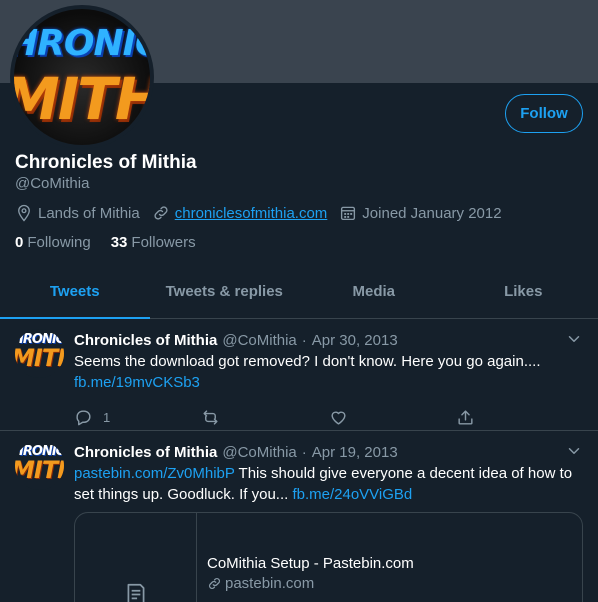 This screenshot has height=602, width=598. Describe the element at coordinates (107, 417) in the screenshot. I see `reply-count: 1` at that location.